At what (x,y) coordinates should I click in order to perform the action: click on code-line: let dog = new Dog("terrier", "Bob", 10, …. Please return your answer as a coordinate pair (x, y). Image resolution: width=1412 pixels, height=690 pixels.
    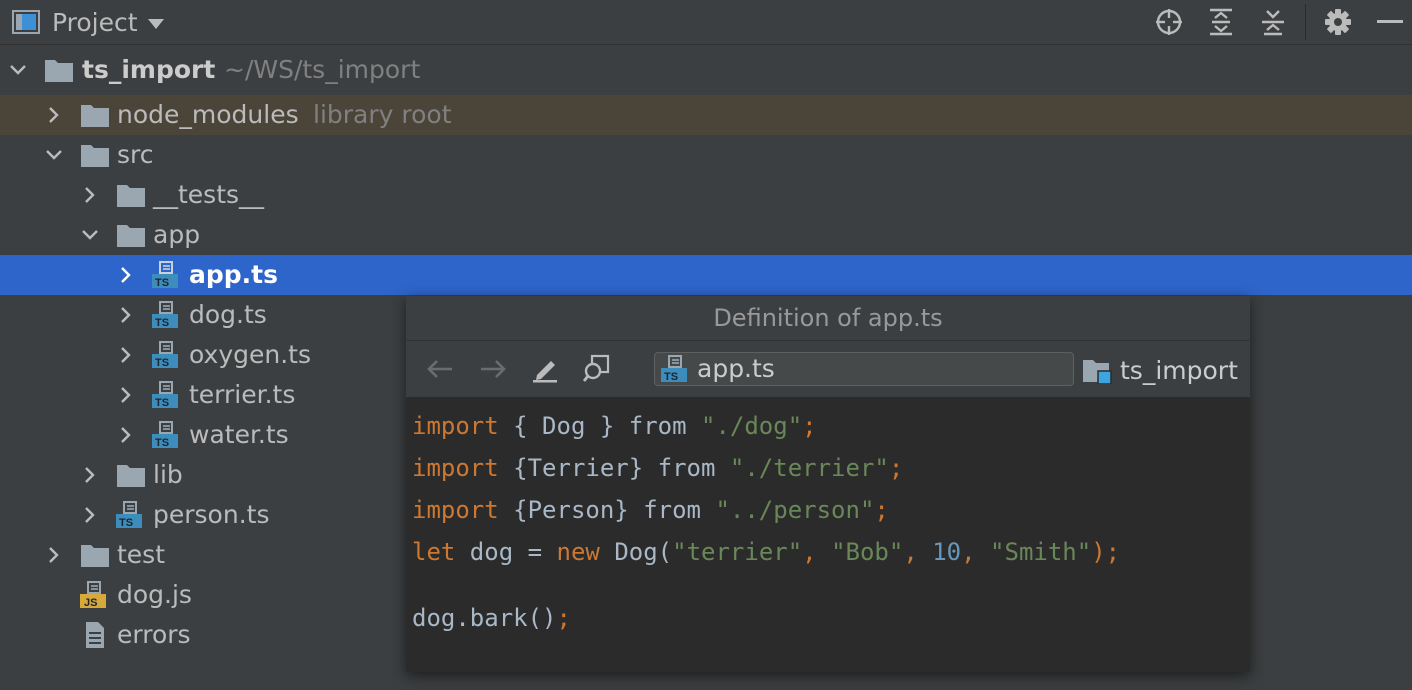
    Looking at the image, I should click on (766, 552).